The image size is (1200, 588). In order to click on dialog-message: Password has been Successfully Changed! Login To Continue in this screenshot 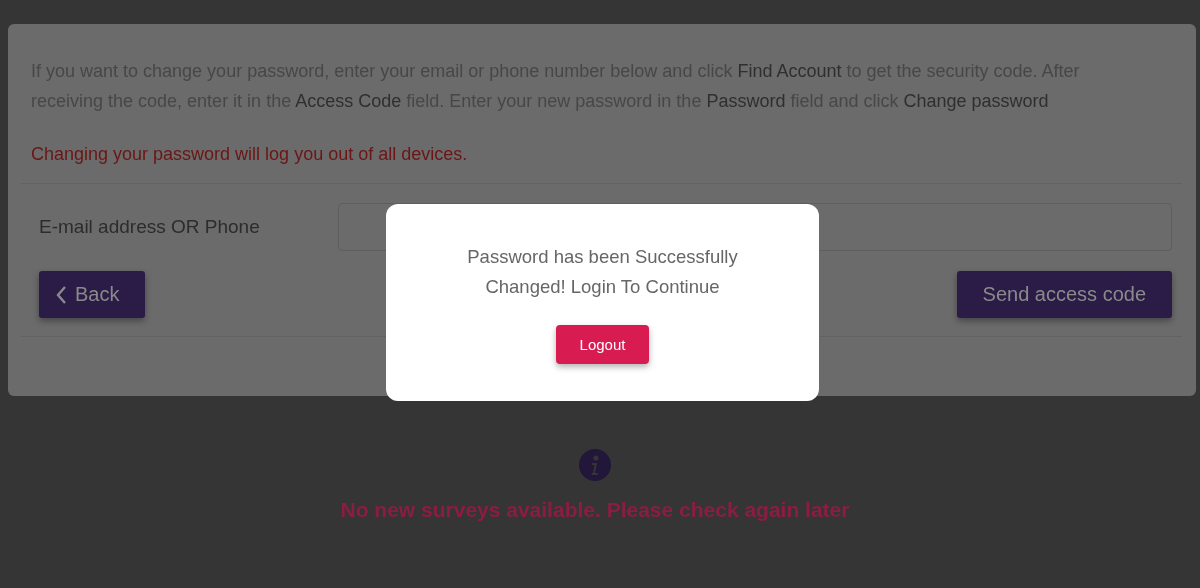, I will do `click(602, 272)`.